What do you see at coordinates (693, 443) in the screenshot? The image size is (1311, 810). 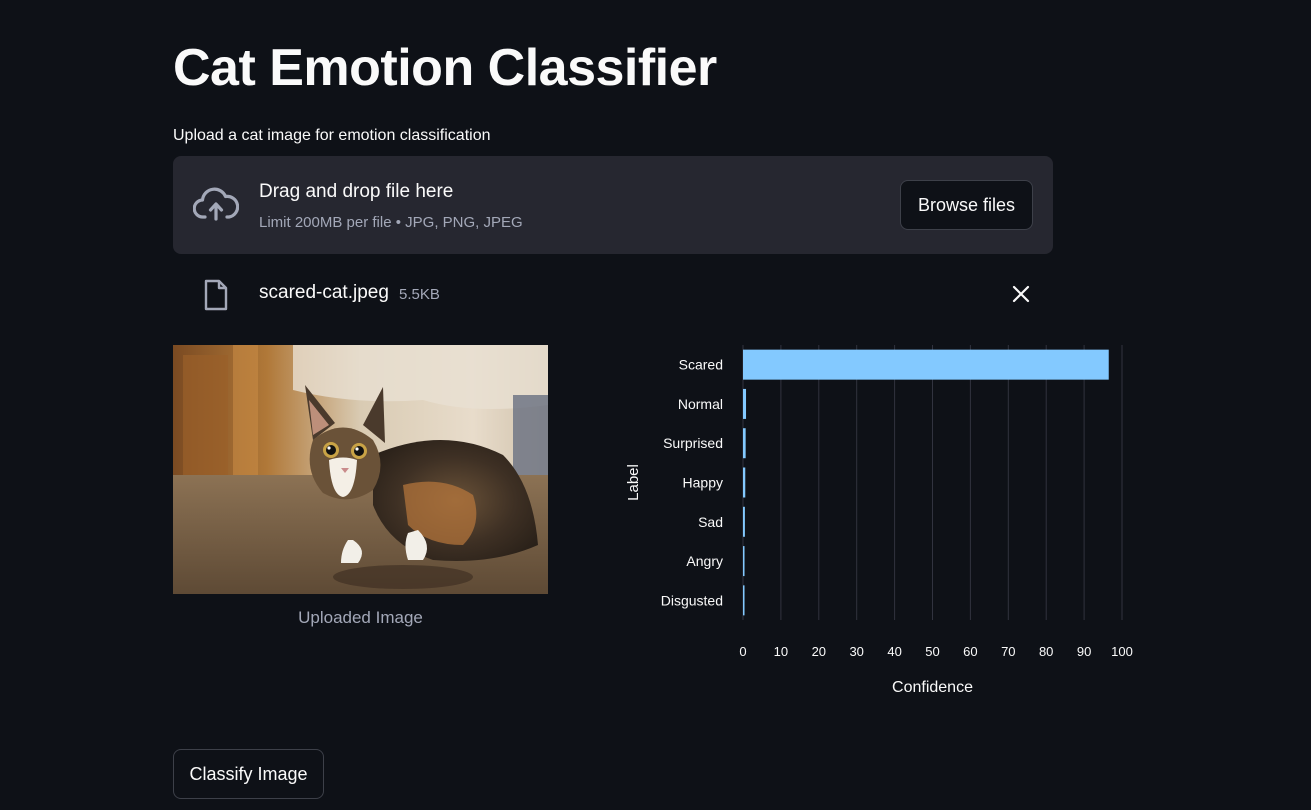 I see `y-tick-label: Surprised` at bounding box center [693, 443].